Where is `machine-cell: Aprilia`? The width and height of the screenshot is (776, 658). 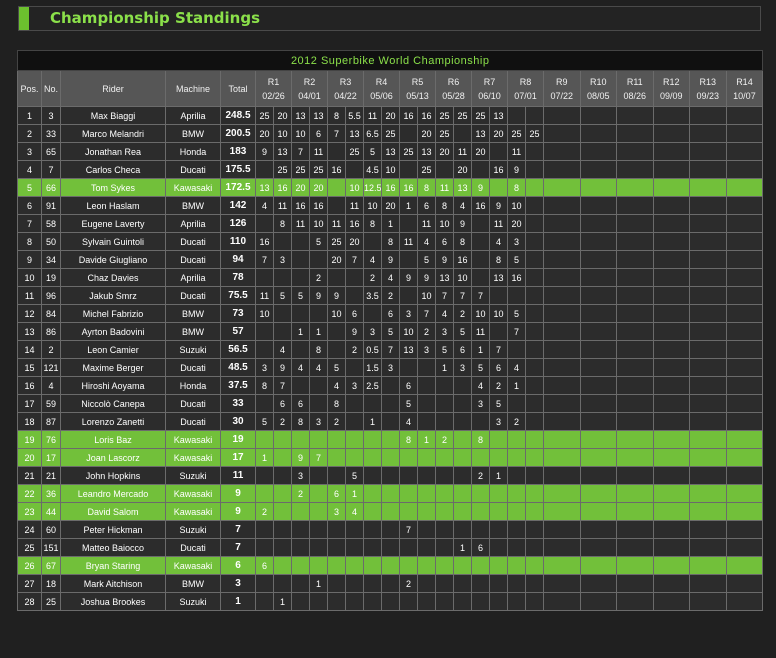
machine-cell: Aprilia is located at coordinates (193, 223).